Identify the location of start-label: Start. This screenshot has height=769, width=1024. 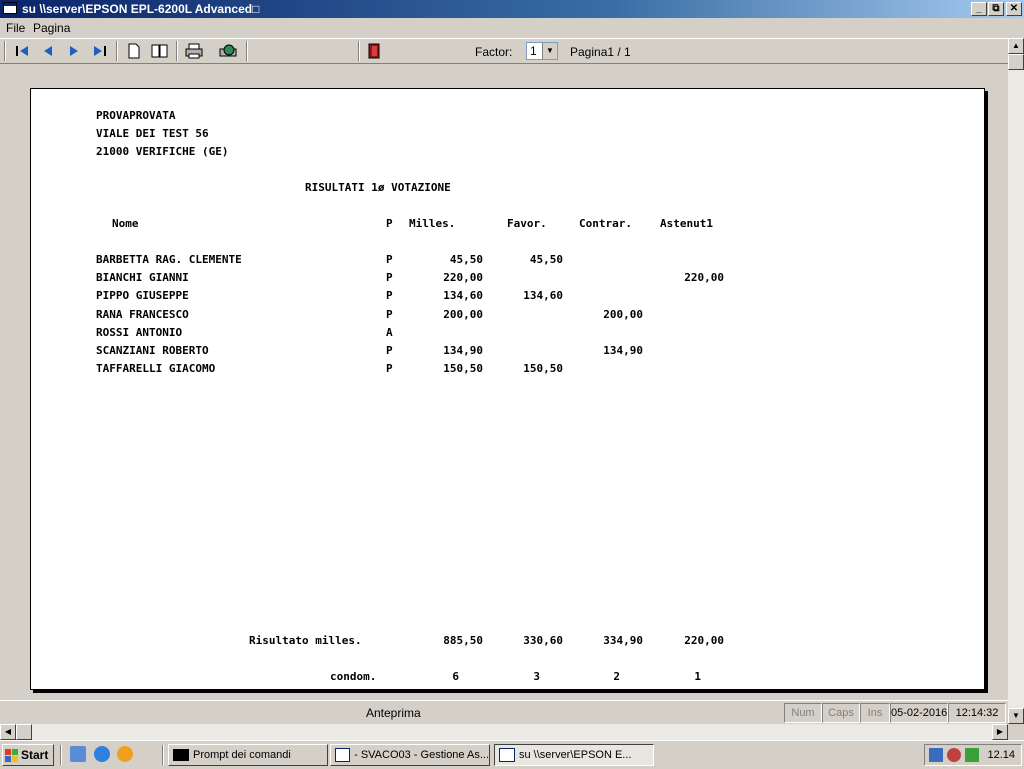
(35, 755).